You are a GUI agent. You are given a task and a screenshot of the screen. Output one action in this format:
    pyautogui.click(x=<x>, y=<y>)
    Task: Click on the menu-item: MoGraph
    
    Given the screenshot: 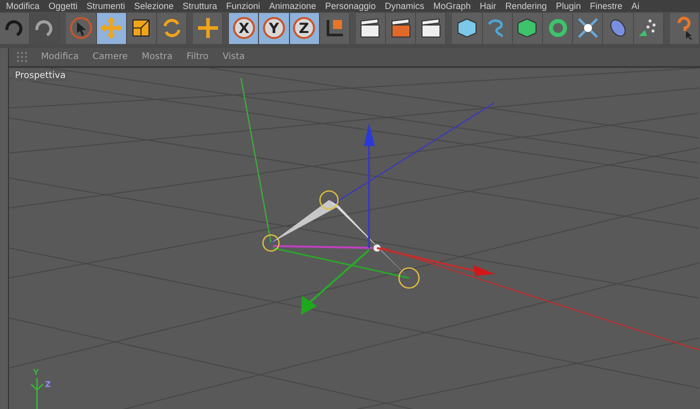 What is the action you would take?
    pyautogui.click(x=452, y=6)
    